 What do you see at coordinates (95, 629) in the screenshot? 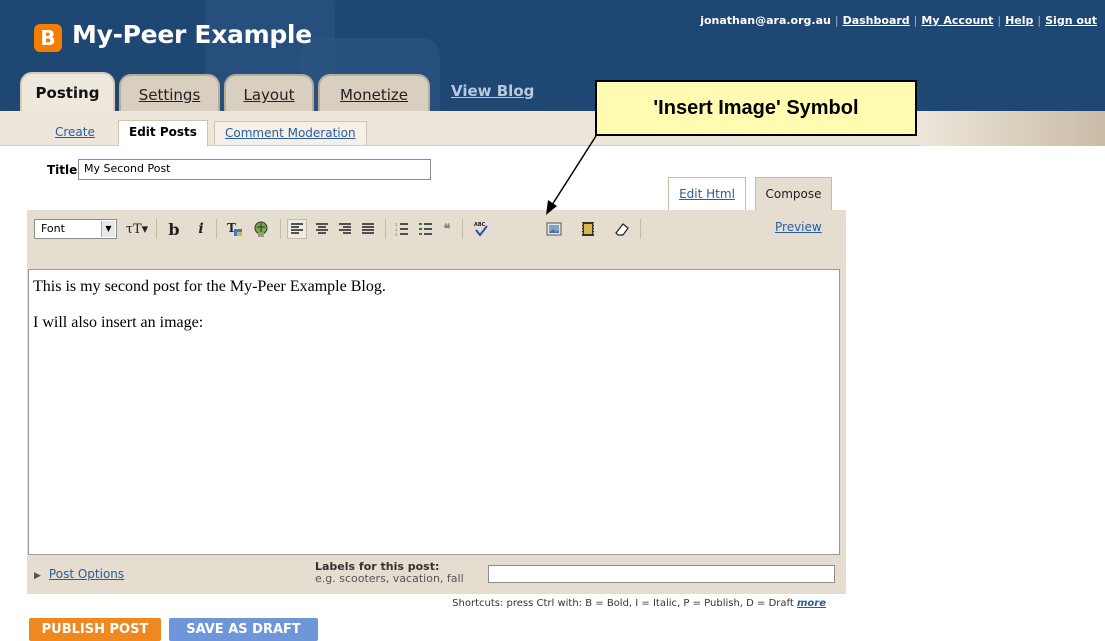
I see `publish-post-button: PUBLISH POST` at bounding box center [95, 629].